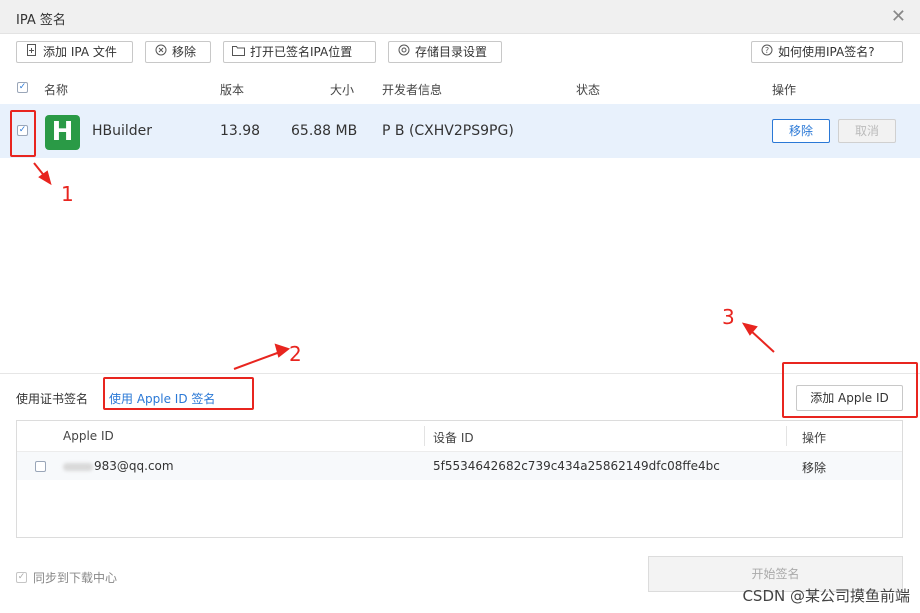  Describe the element at coordinates (403, 52) in the screenshot. I see `gear-icon` at that location.